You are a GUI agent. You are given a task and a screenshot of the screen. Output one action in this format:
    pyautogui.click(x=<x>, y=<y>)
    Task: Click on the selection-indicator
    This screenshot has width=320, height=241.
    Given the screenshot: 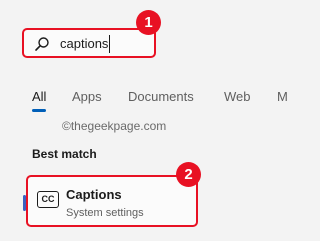 What is the action you would take?
    pyautogui.click(x=24, y=203)
    